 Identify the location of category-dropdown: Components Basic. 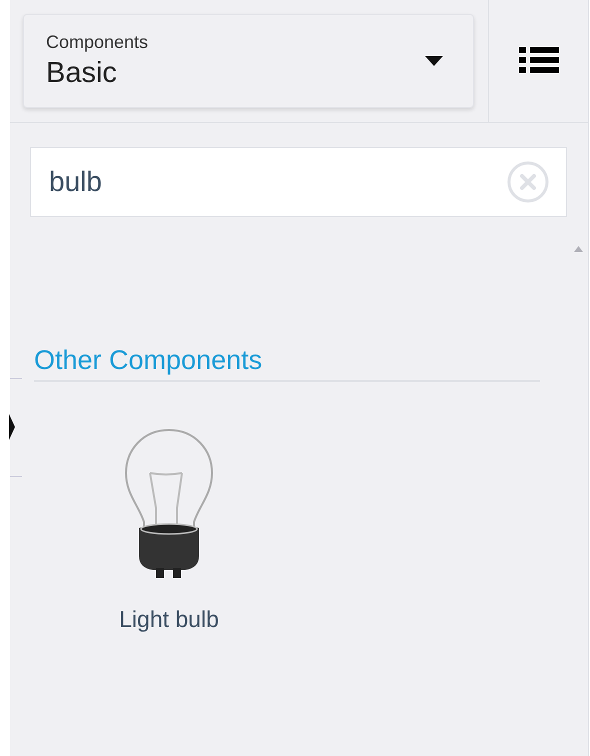
(248, 61).